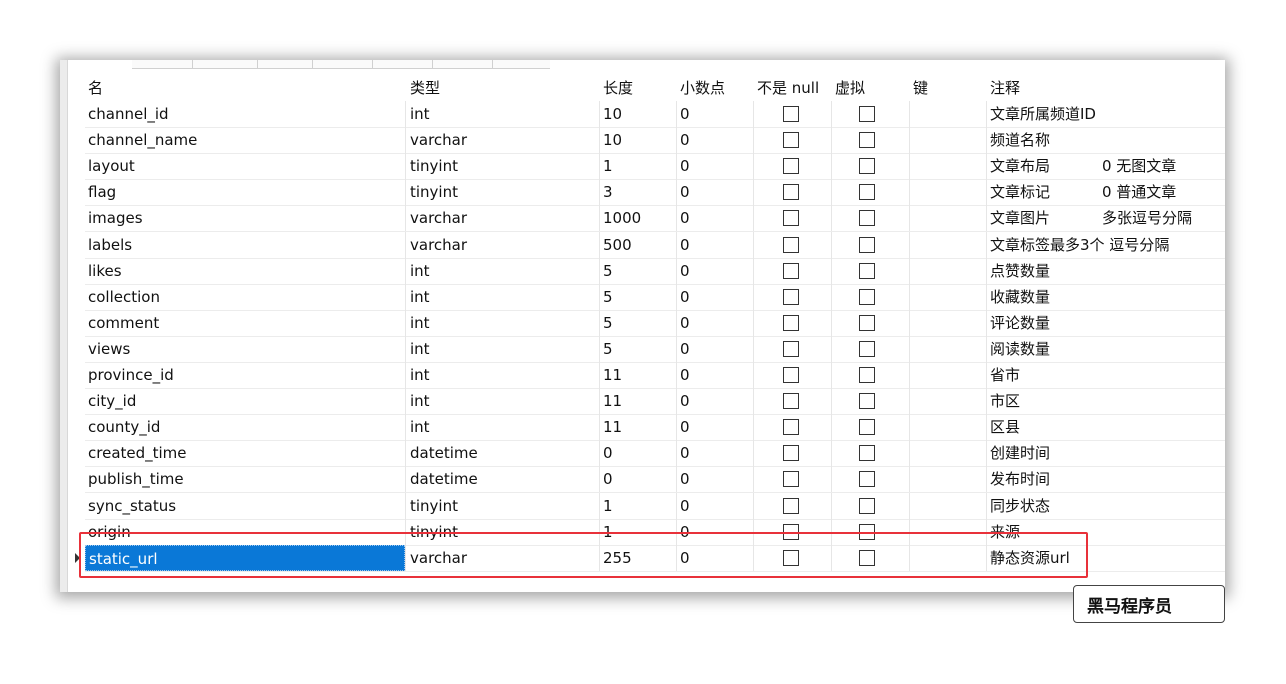  What do you see at coordinates (637, 140) in the screenshot?
I see `field-length-cell: 10` at bounding box center [637, 140].